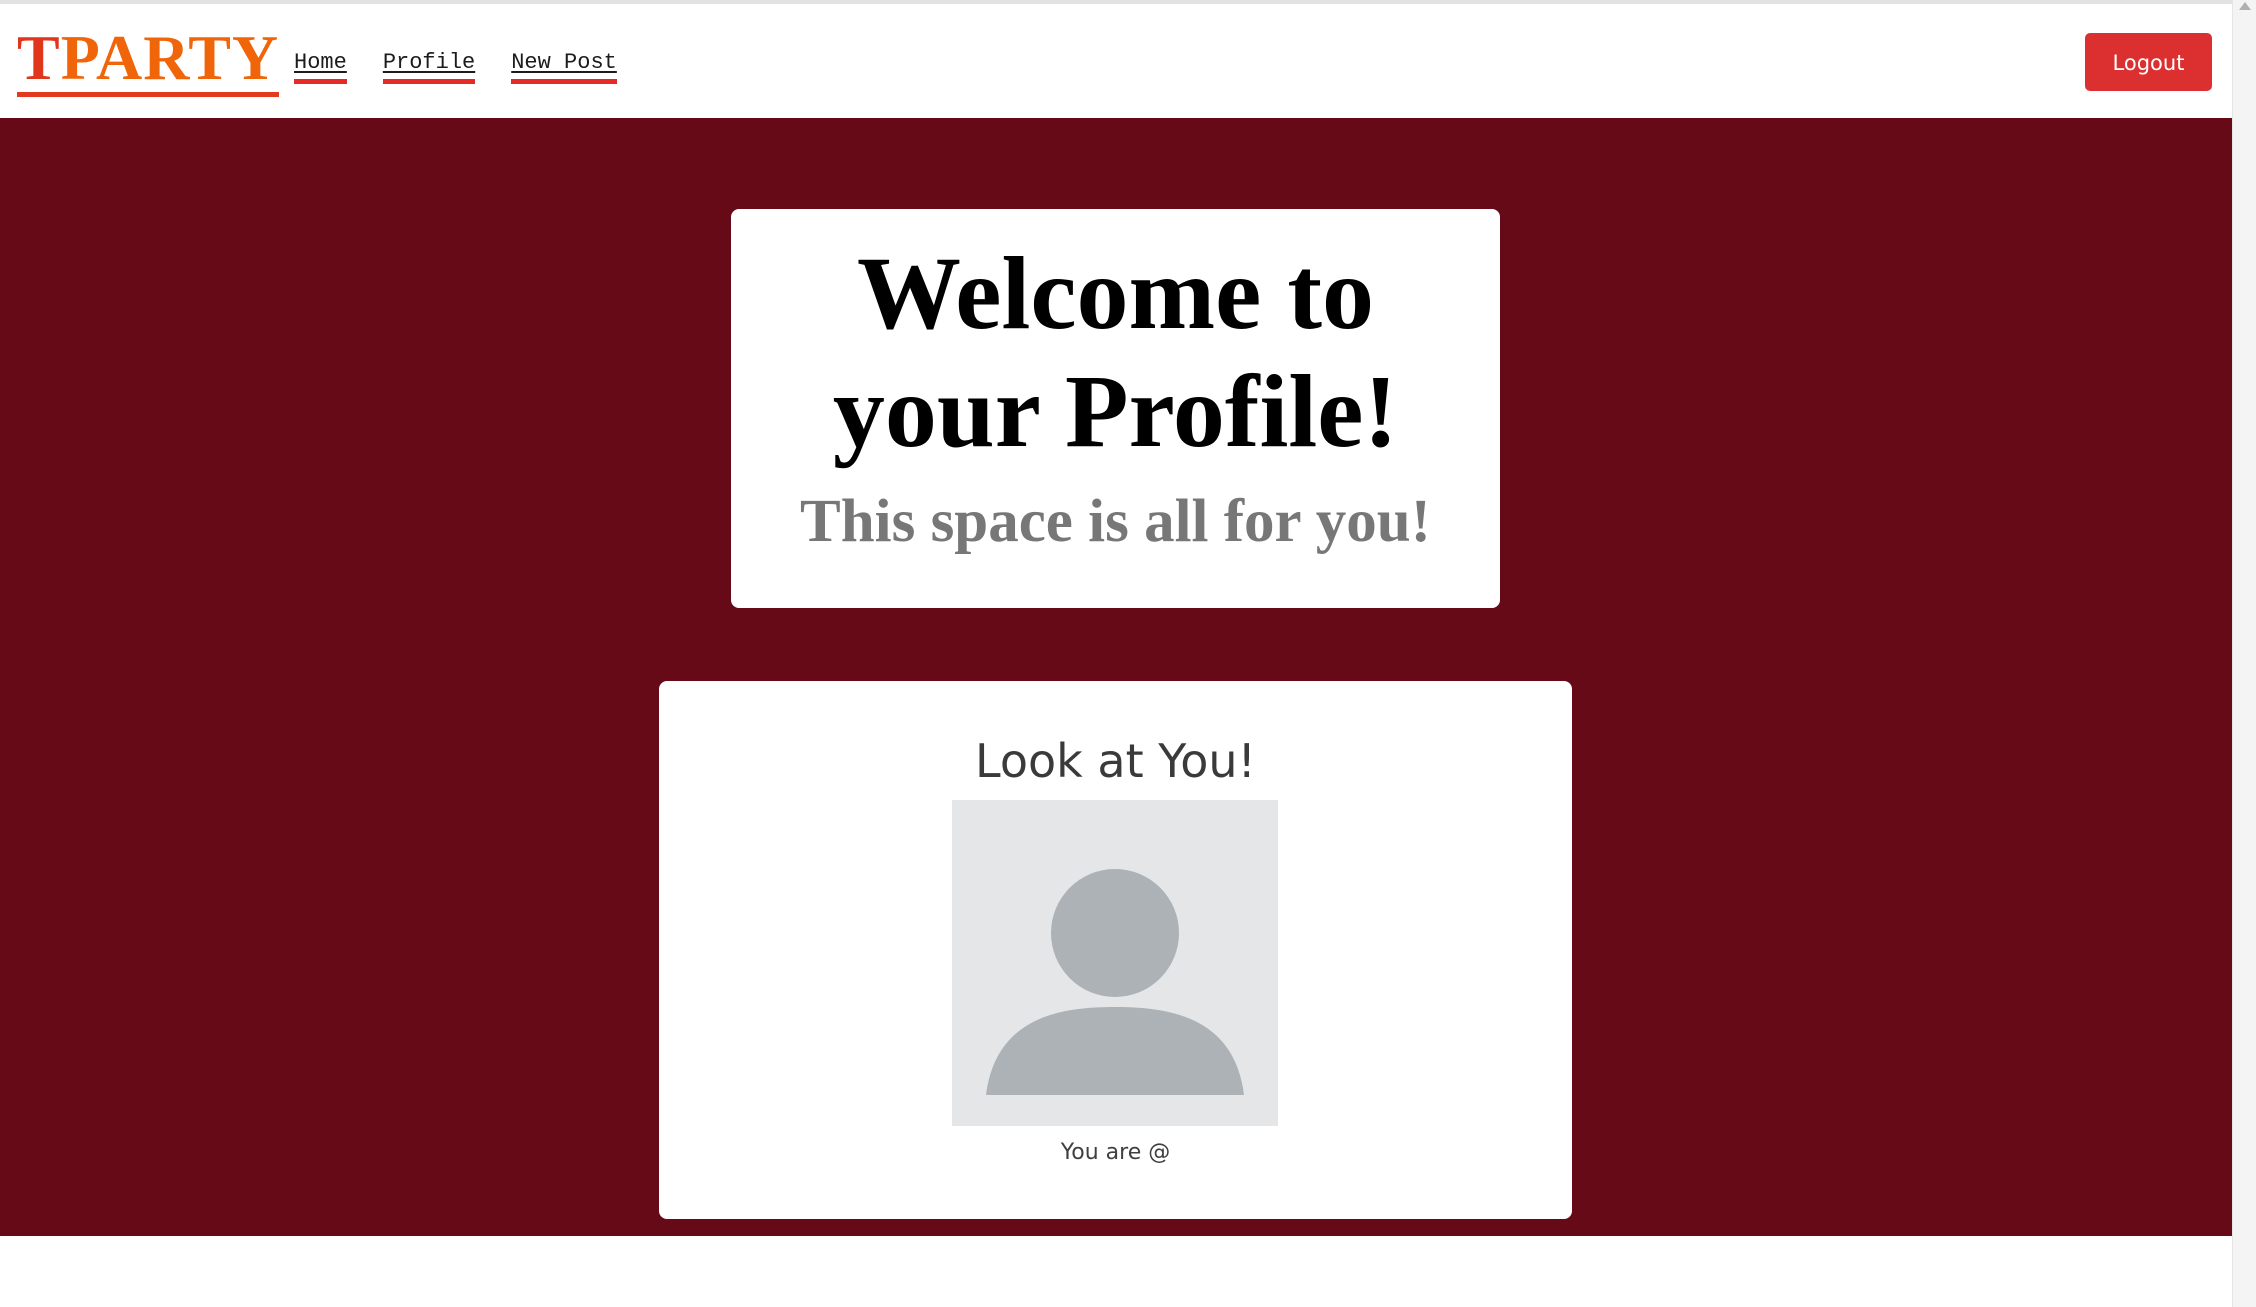 This screenshot has height=1307, width=2256. I want to click on welcome-subtitle: This space is all for you!, so click(1115, 521).